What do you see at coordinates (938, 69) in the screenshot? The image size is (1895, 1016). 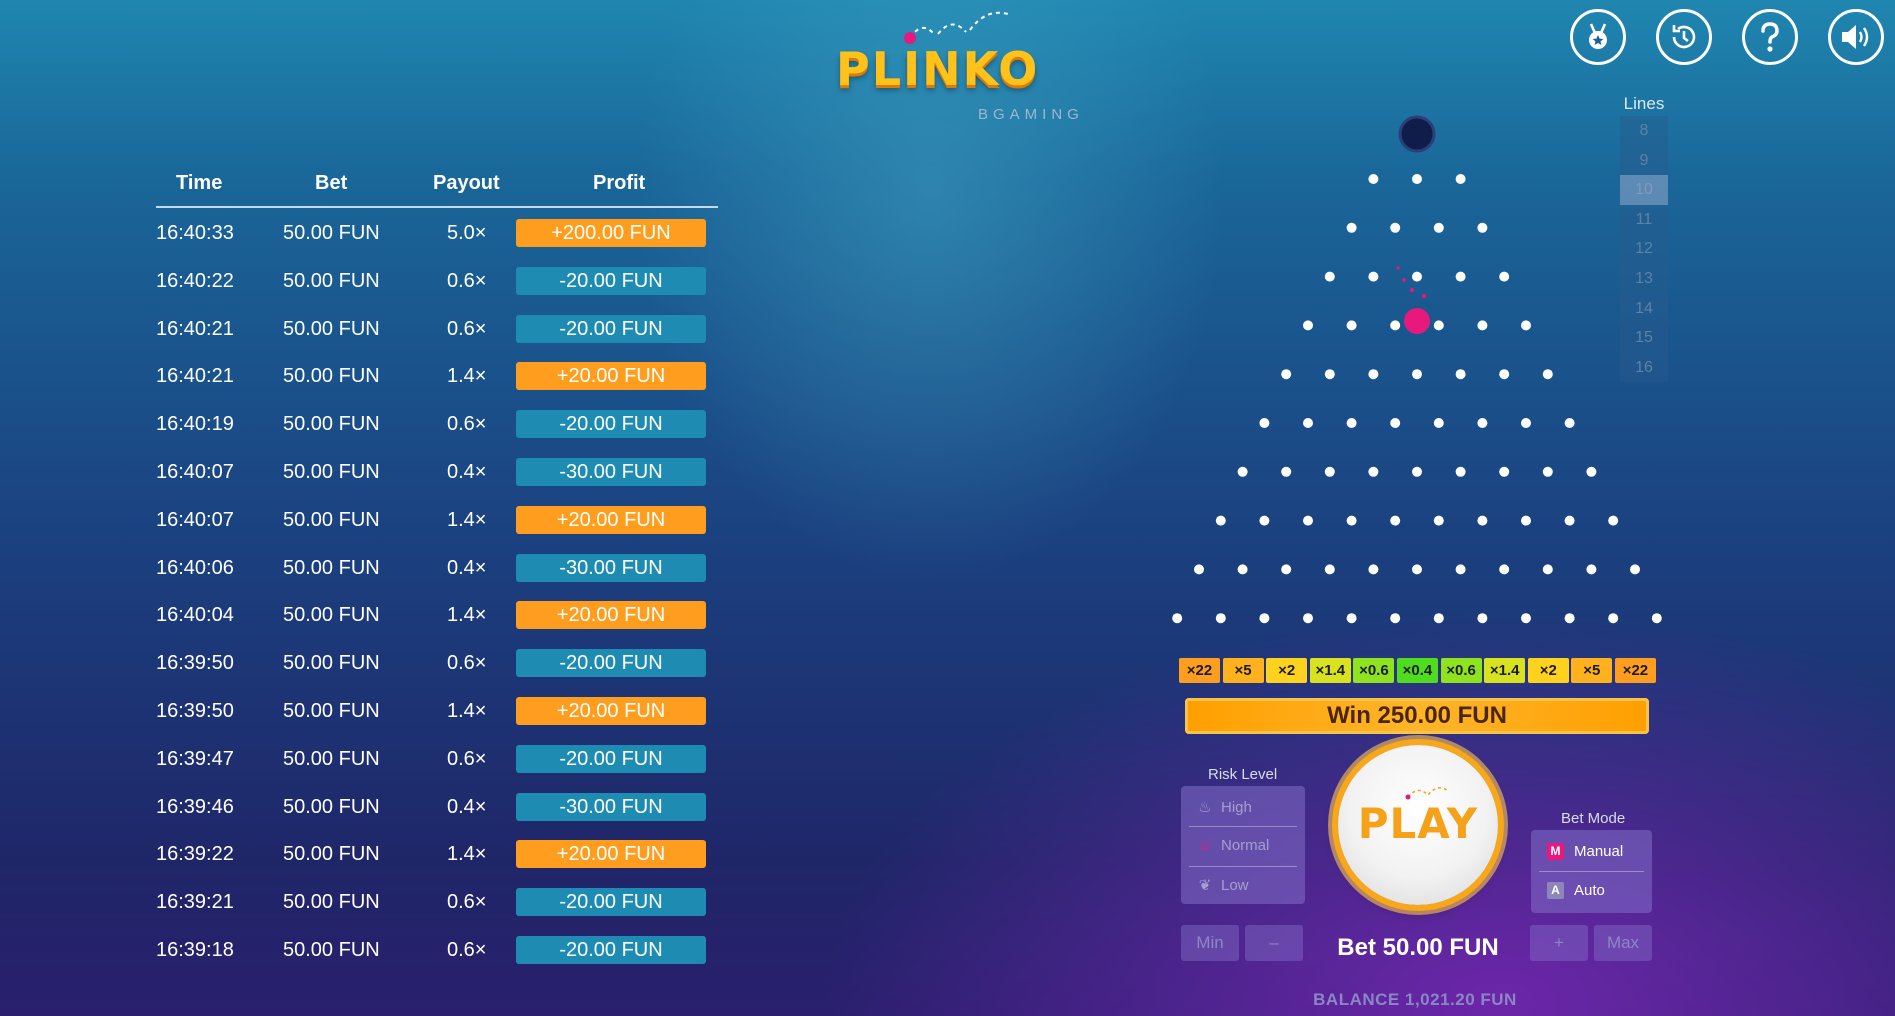 I see `logo-title: PLINKO` at bounding box center [938, 69].